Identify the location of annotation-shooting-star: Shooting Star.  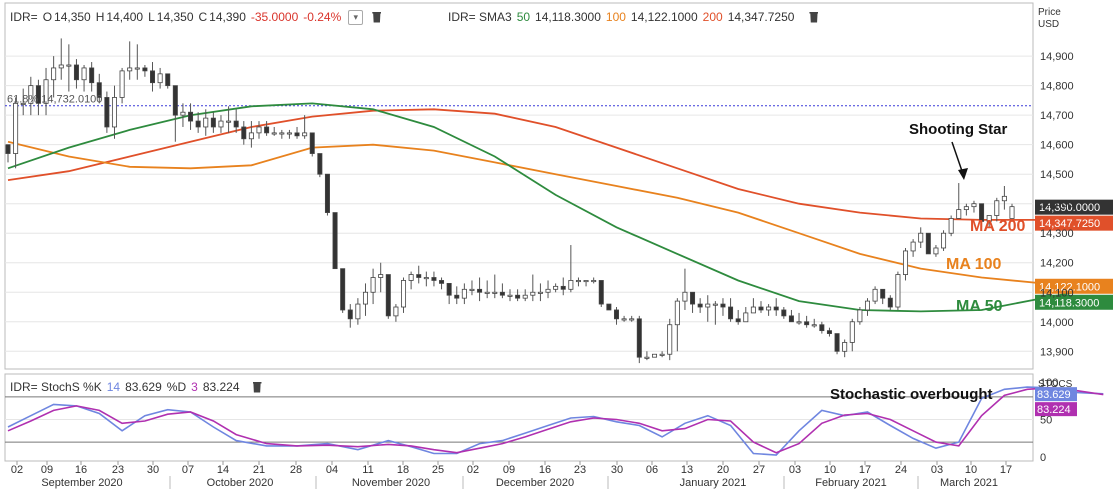
(958, 129).